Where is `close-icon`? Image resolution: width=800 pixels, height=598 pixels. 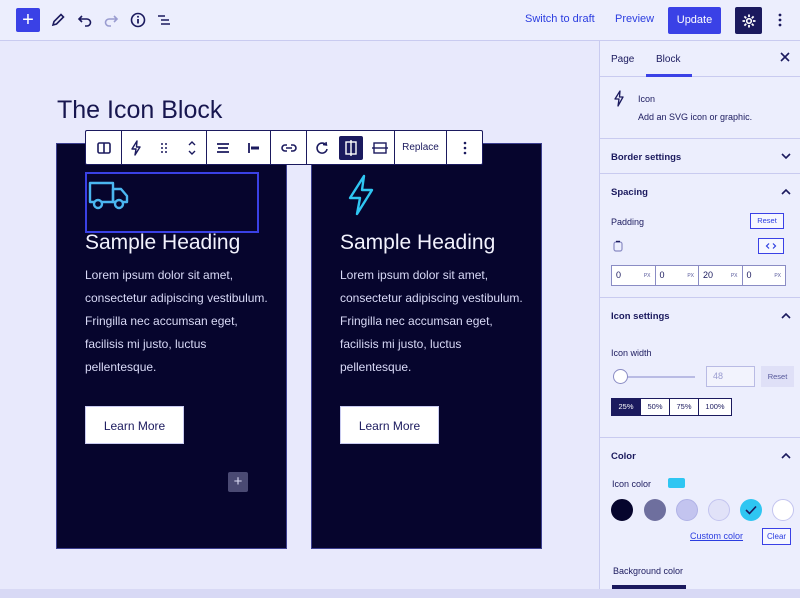 close-icon is located at coordinates (785, 57).